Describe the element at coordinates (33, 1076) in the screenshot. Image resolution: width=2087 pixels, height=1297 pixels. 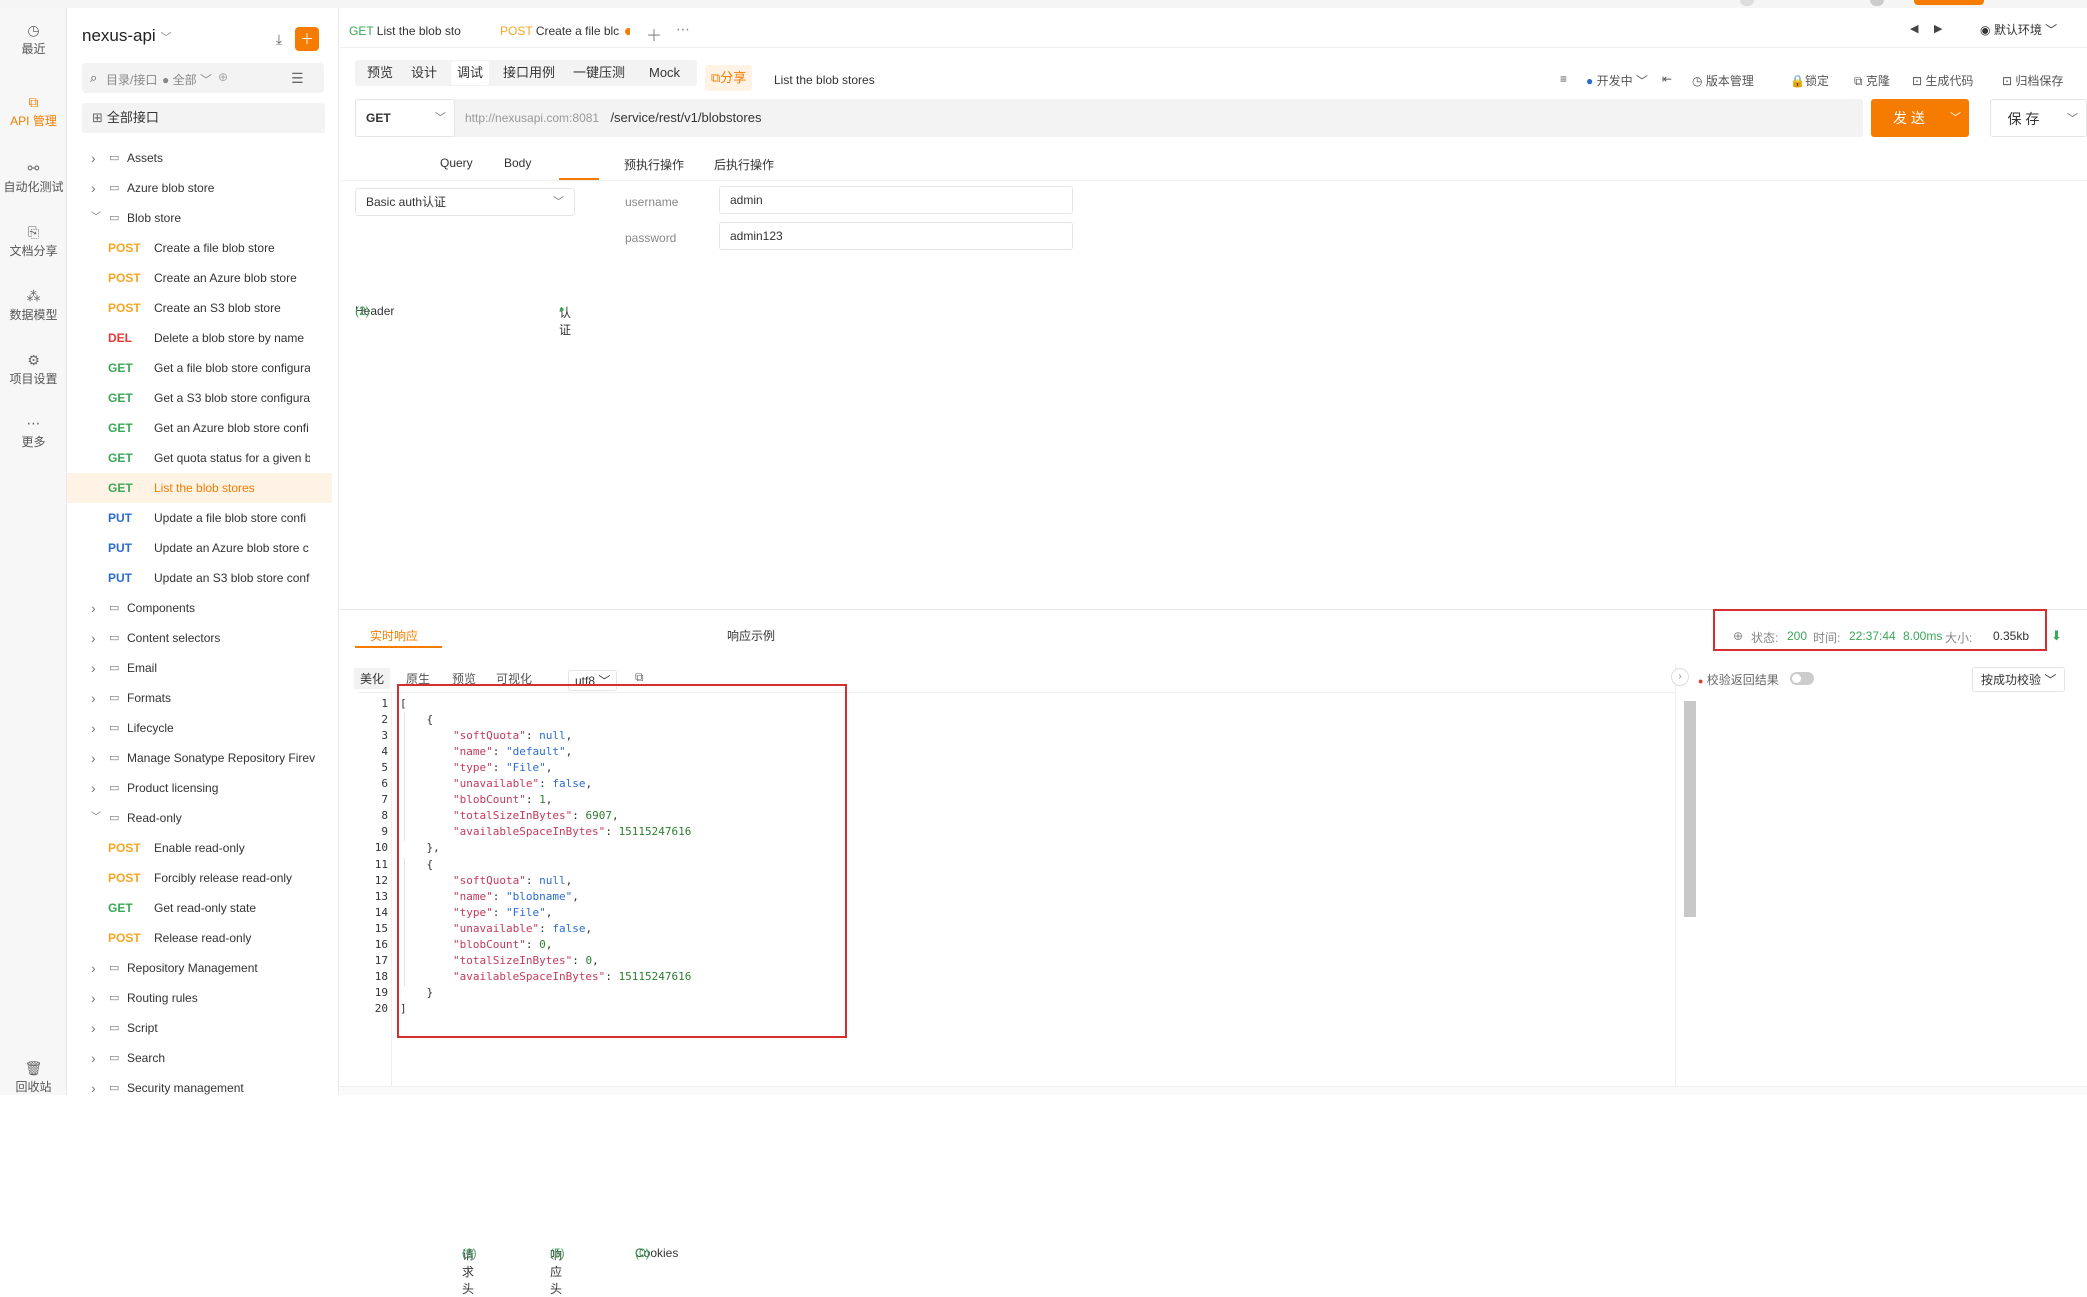
I see `rail-item-8: 🗑 回收站` at that location.